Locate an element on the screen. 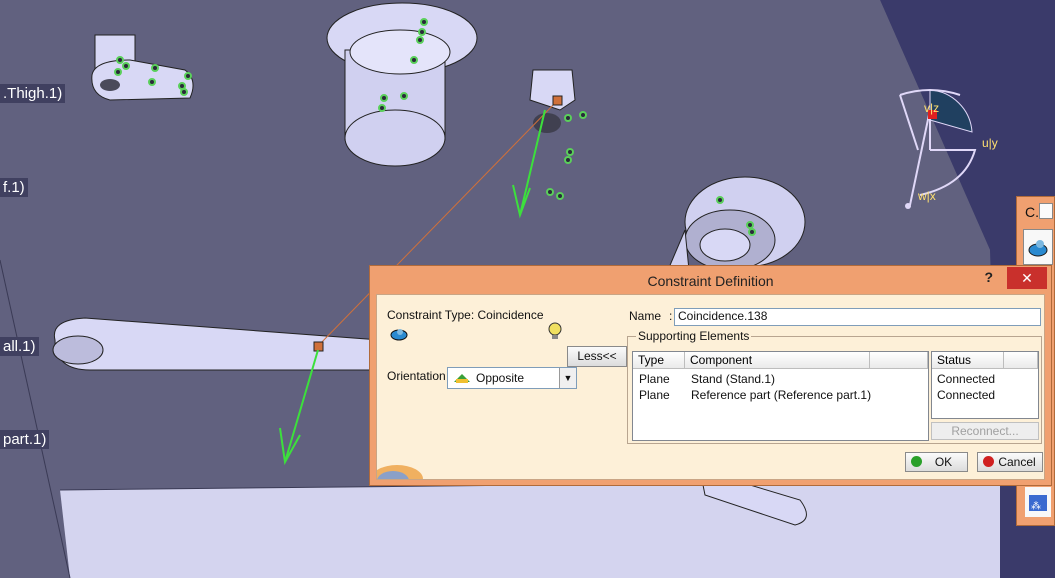 The height and width of the screenshot is (578, 1055). orientation-icon is located at coordinates (462, 381).